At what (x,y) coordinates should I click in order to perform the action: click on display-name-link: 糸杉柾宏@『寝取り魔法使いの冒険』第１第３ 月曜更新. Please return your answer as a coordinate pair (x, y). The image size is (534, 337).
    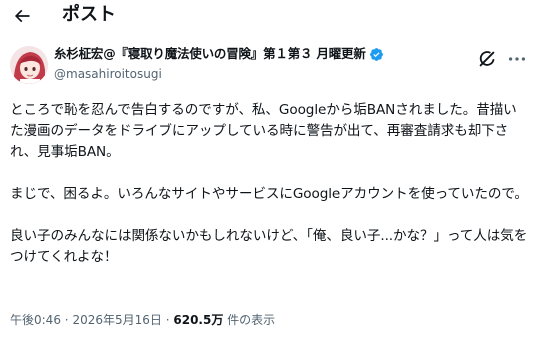
    Looking at the image, I should click on (219, 54).